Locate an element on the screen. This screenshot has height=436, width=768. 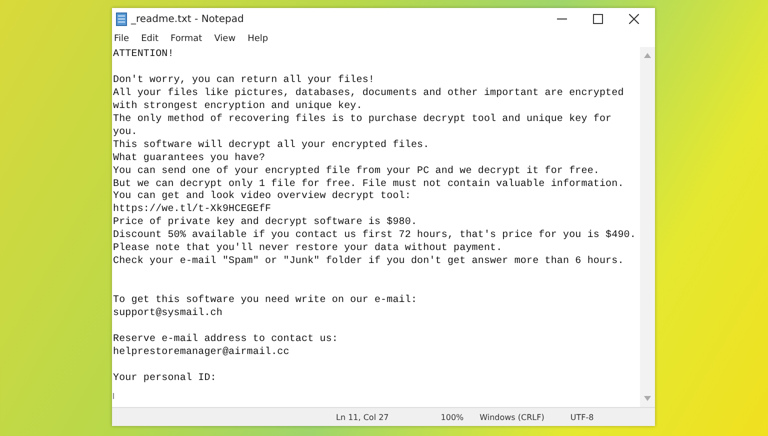
status-text: 100% is located at coordinates (452, 417).